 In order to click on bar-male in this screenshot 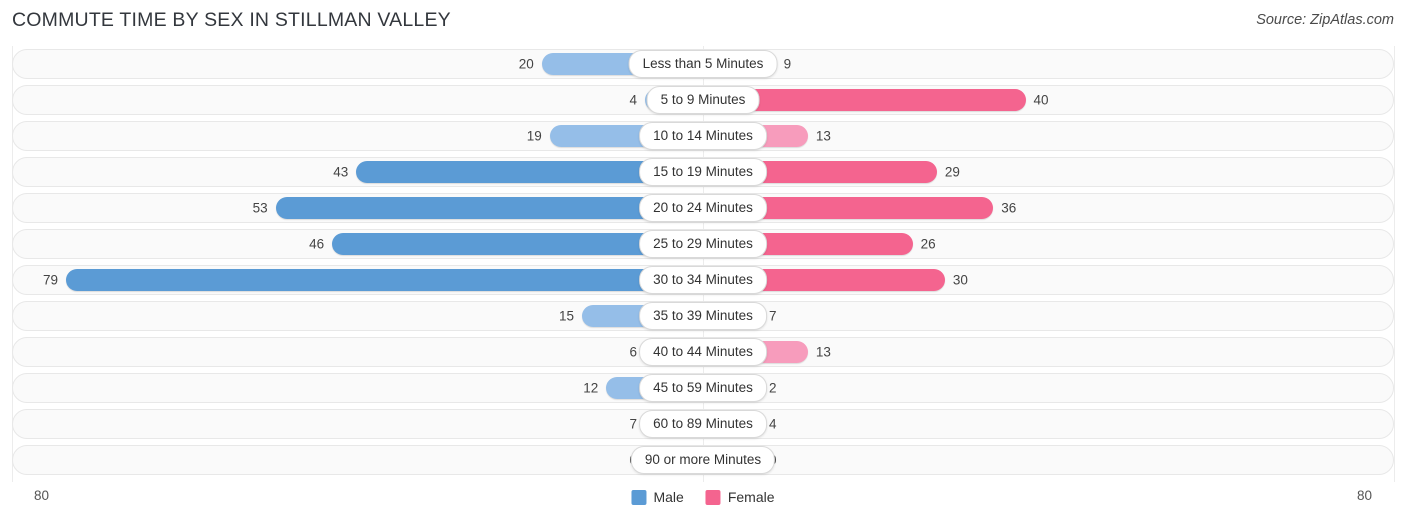, I will do `click(384, 280)`.